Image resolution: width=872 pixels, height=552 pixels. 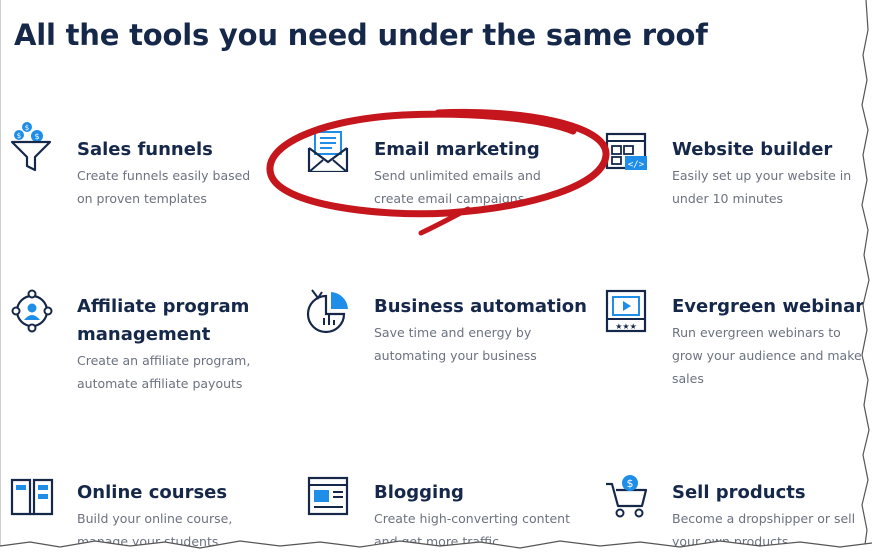 What do you see at coordinates (627, 311) in the screenshot?
I see `webinar-play-icon: ★★★` at bounding box center [627, 311].